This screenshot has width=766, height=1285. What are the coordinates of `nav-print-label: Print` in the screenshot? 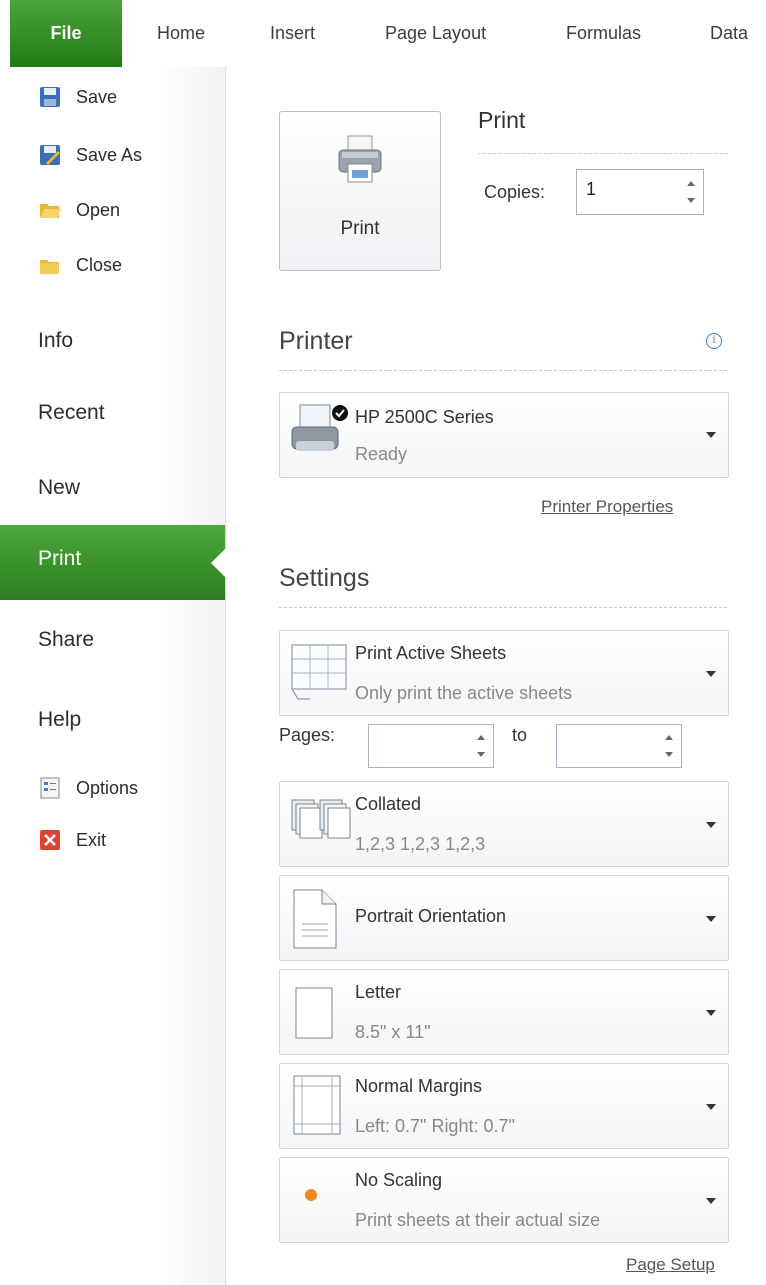 It's located at (60, 558).